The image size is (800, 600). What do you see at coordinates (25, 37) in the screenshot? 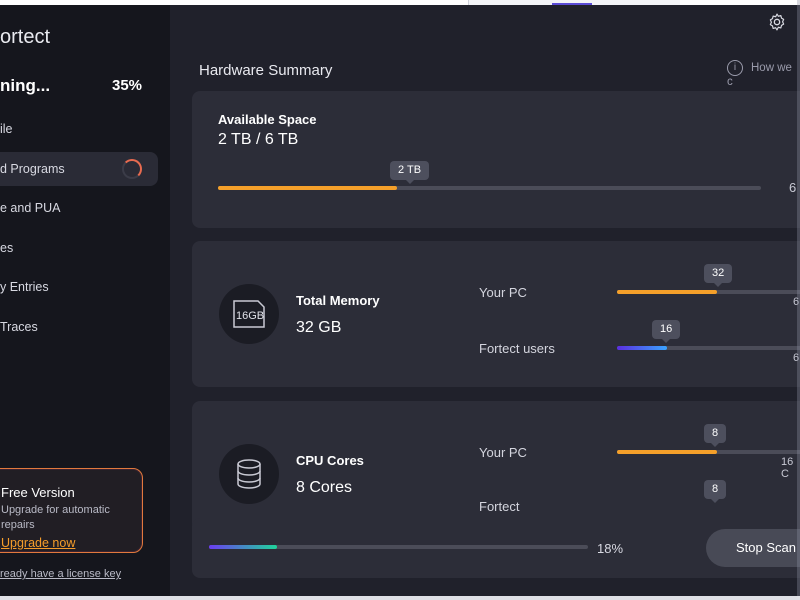
I see `app-logo: ortect` at bounding box center [25, 37].